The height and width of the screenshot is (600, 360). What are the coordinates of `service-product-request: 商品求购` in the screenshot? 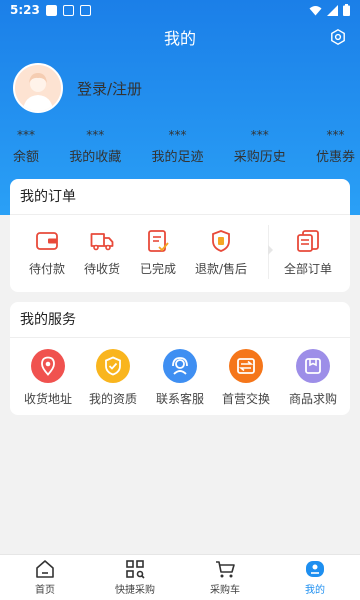 It's located at (313, 378).